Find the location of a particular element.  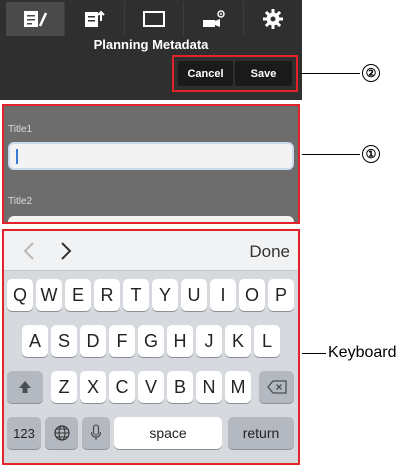

key-b: B is located at coordinates (180, 387).